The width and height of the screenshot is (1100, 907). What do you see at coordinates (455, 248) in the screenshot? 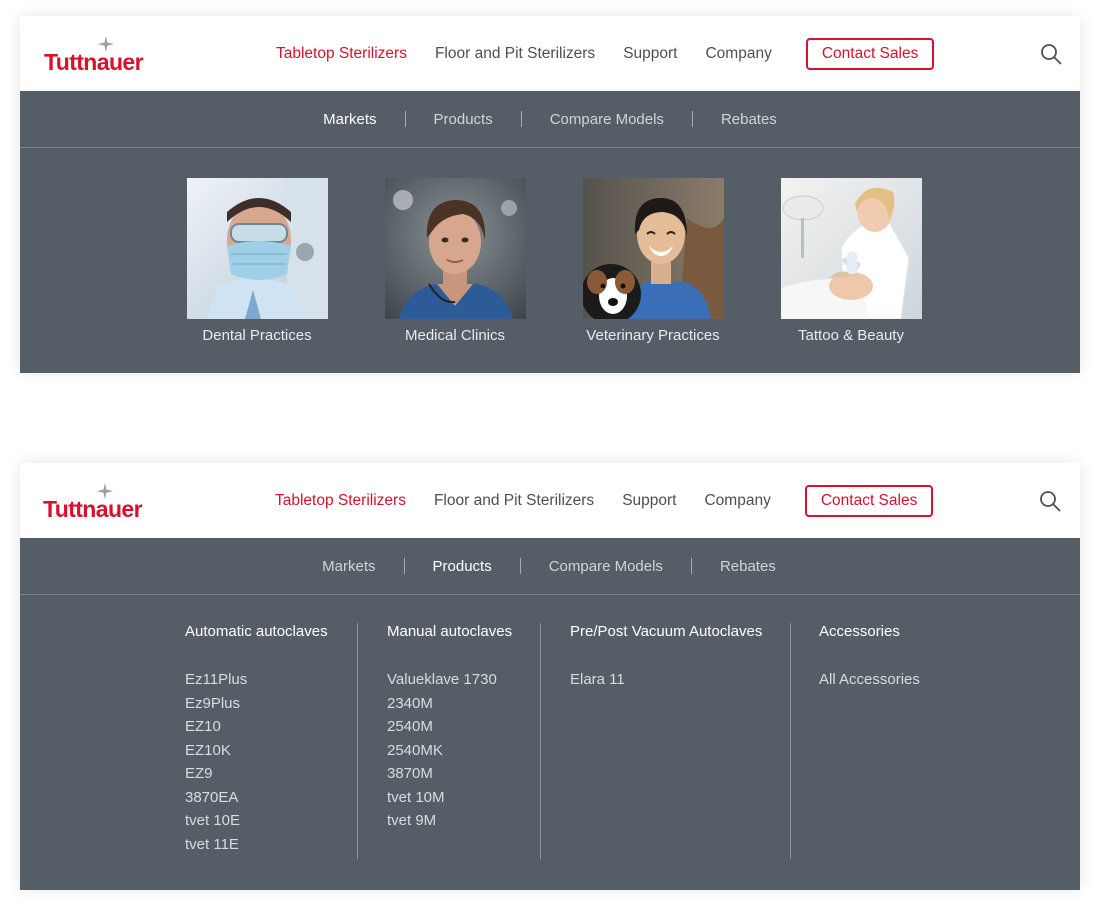
I see `medical-photo-icon` at bounding box center [455, 248].